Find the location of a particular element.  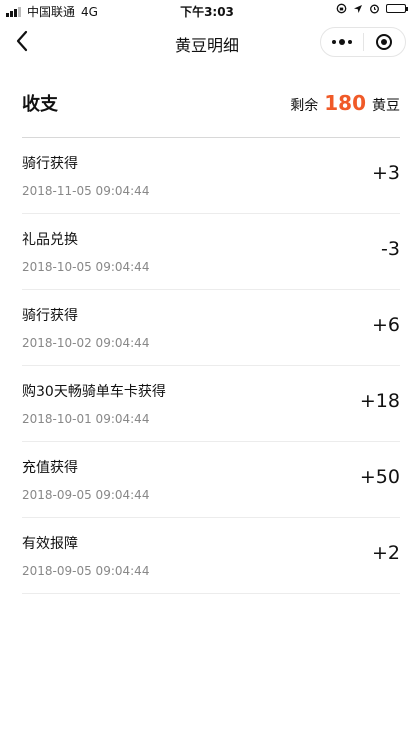

record-amount: -3 is located at coordinates (390, 249).